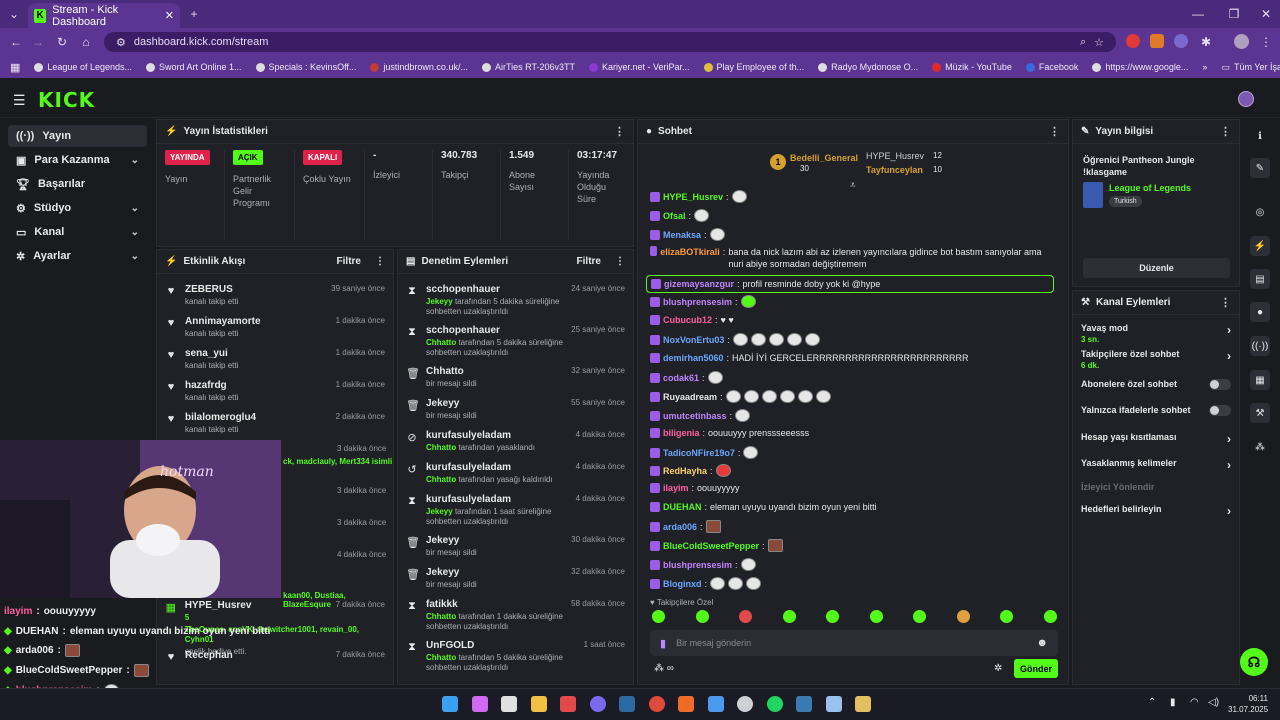 Image resolution: width=1280 pixels, height=720 pixels. I want to click on chat-icon: ●, so click(1260, 312).